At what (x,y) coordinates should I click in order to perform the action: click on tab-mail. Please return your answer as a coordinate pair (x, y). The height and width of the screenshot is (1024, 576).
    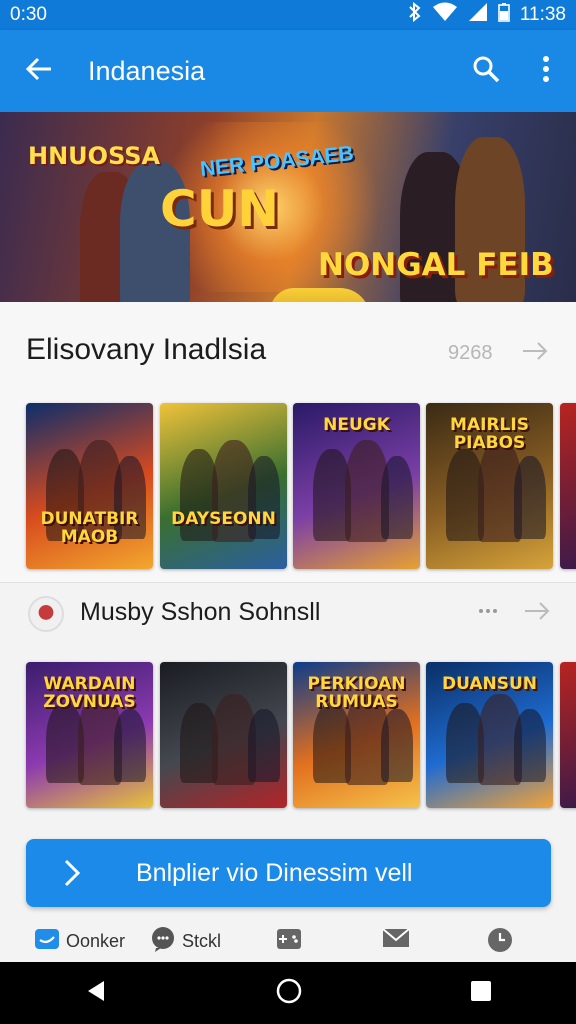
    Looking at the image, I should click on (396, 940).